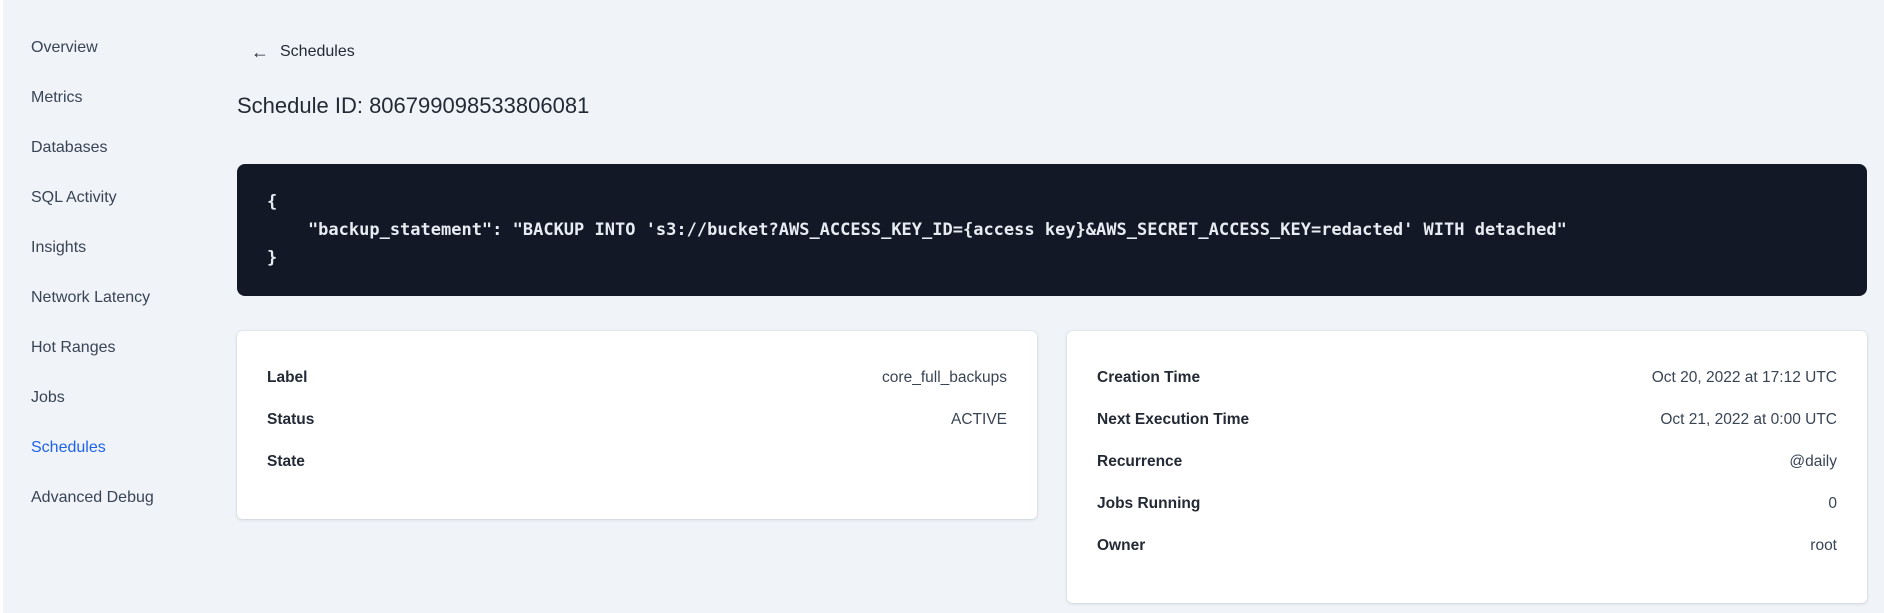  I want to click on sidebar-item-sql-activity: SQL Activity, so click(118, 198).